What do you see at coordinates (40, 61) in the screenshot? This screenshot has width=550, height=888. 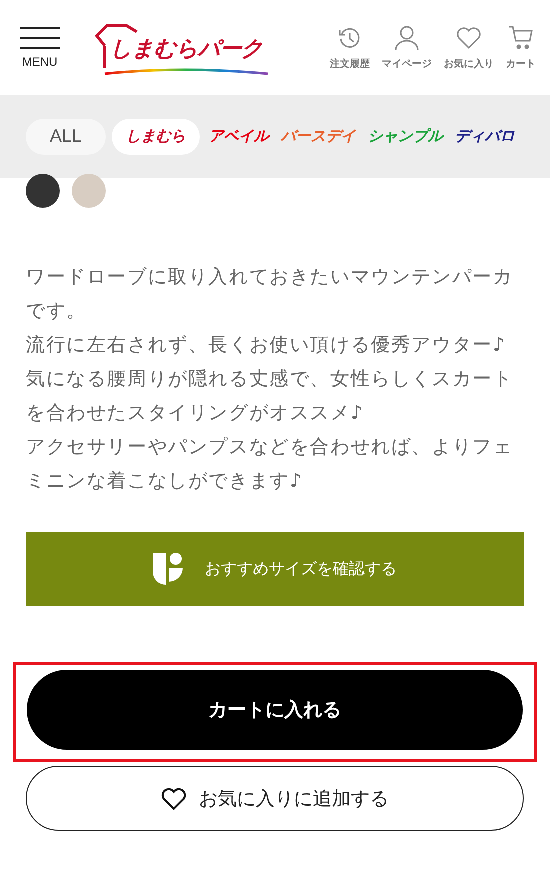 I see `menu-label: MENU` at bounding box center [40, 61].